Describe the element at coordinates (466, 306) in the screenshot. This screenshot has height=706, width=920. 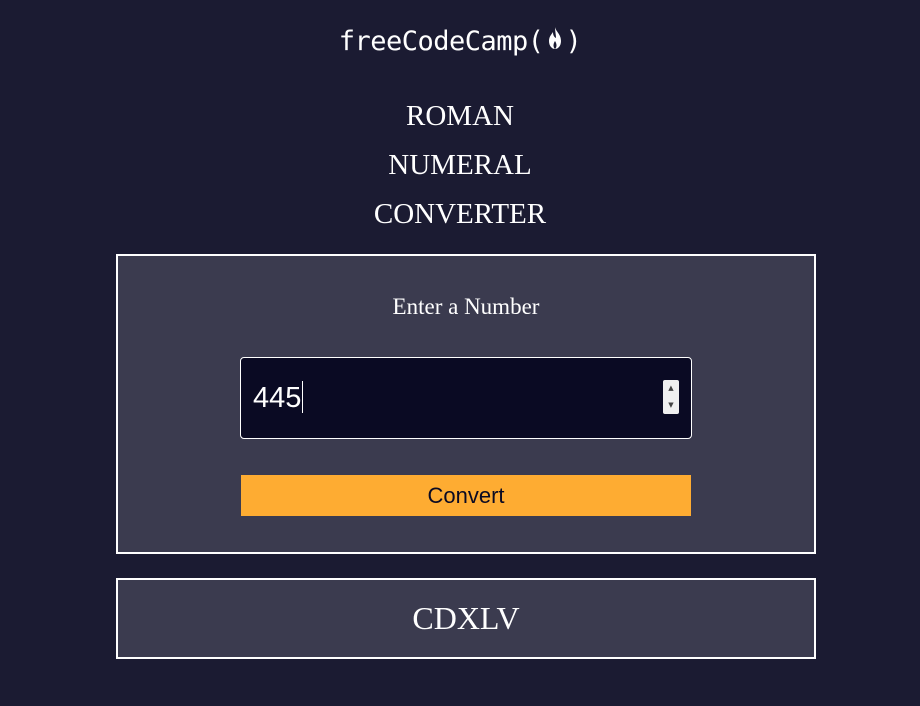
I see `number-input-label: Enter a Number` at that location.